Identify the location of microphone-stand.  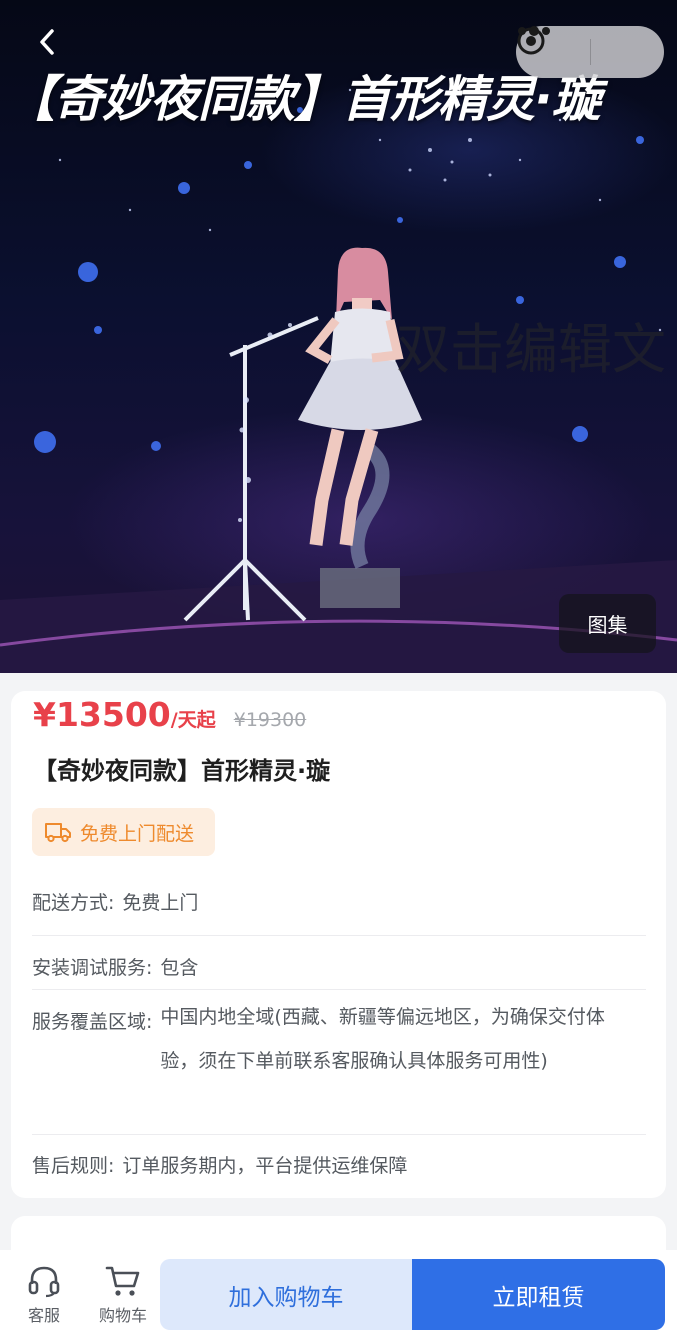
(251, 469).